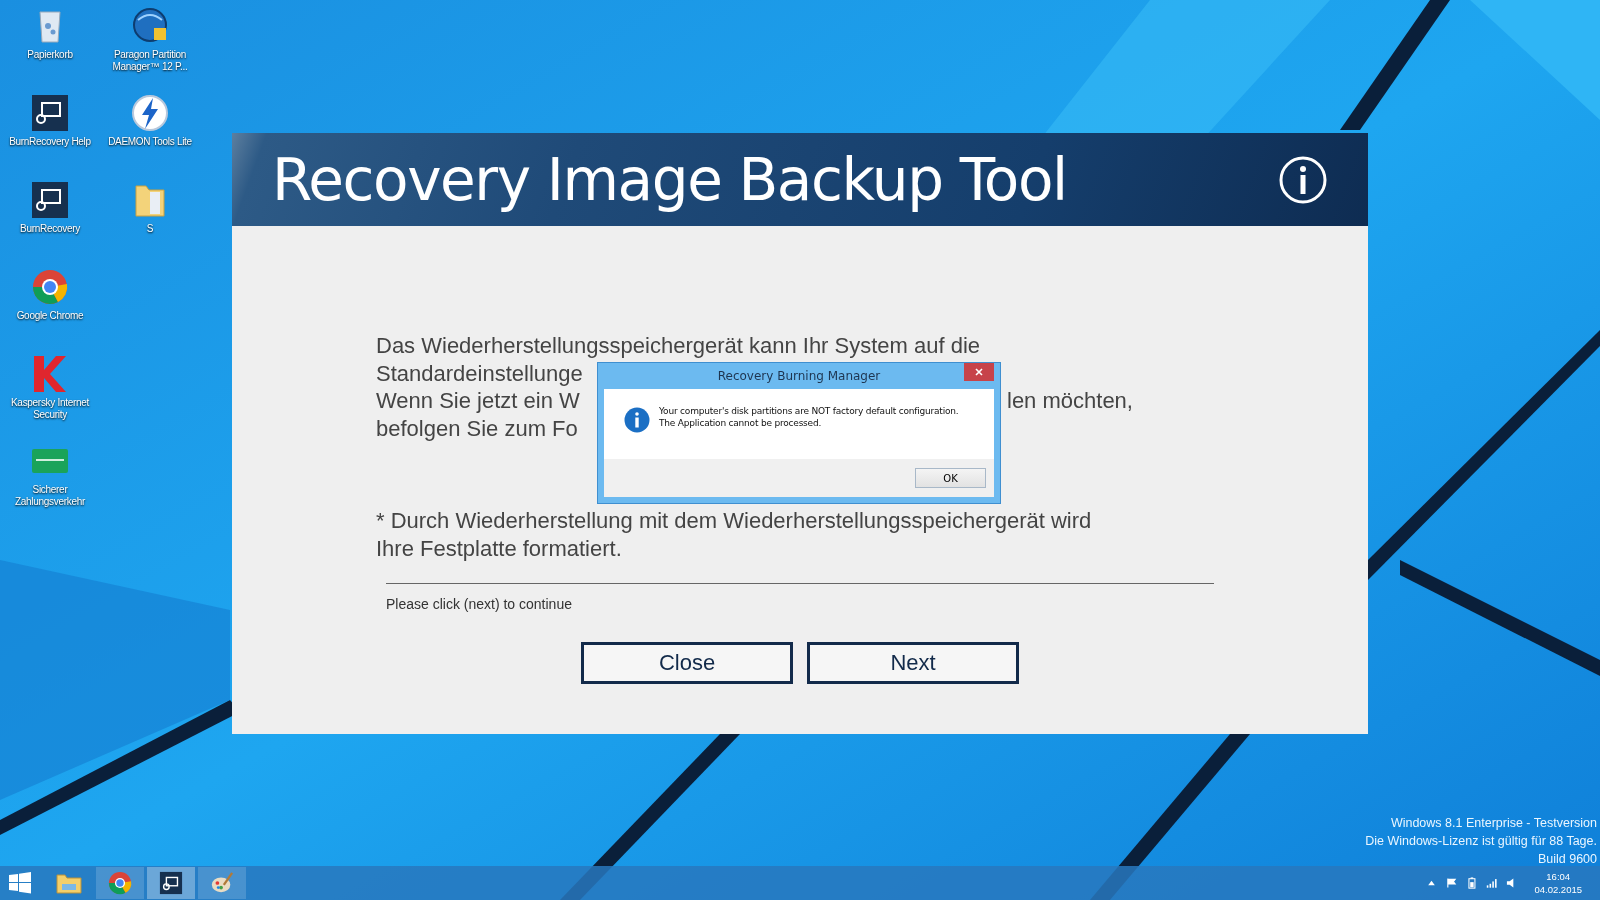 The width and height of the screenshot is (1600, 900). I want to click on dialog-title: Recovery Burning Manager, so click(799, 376).